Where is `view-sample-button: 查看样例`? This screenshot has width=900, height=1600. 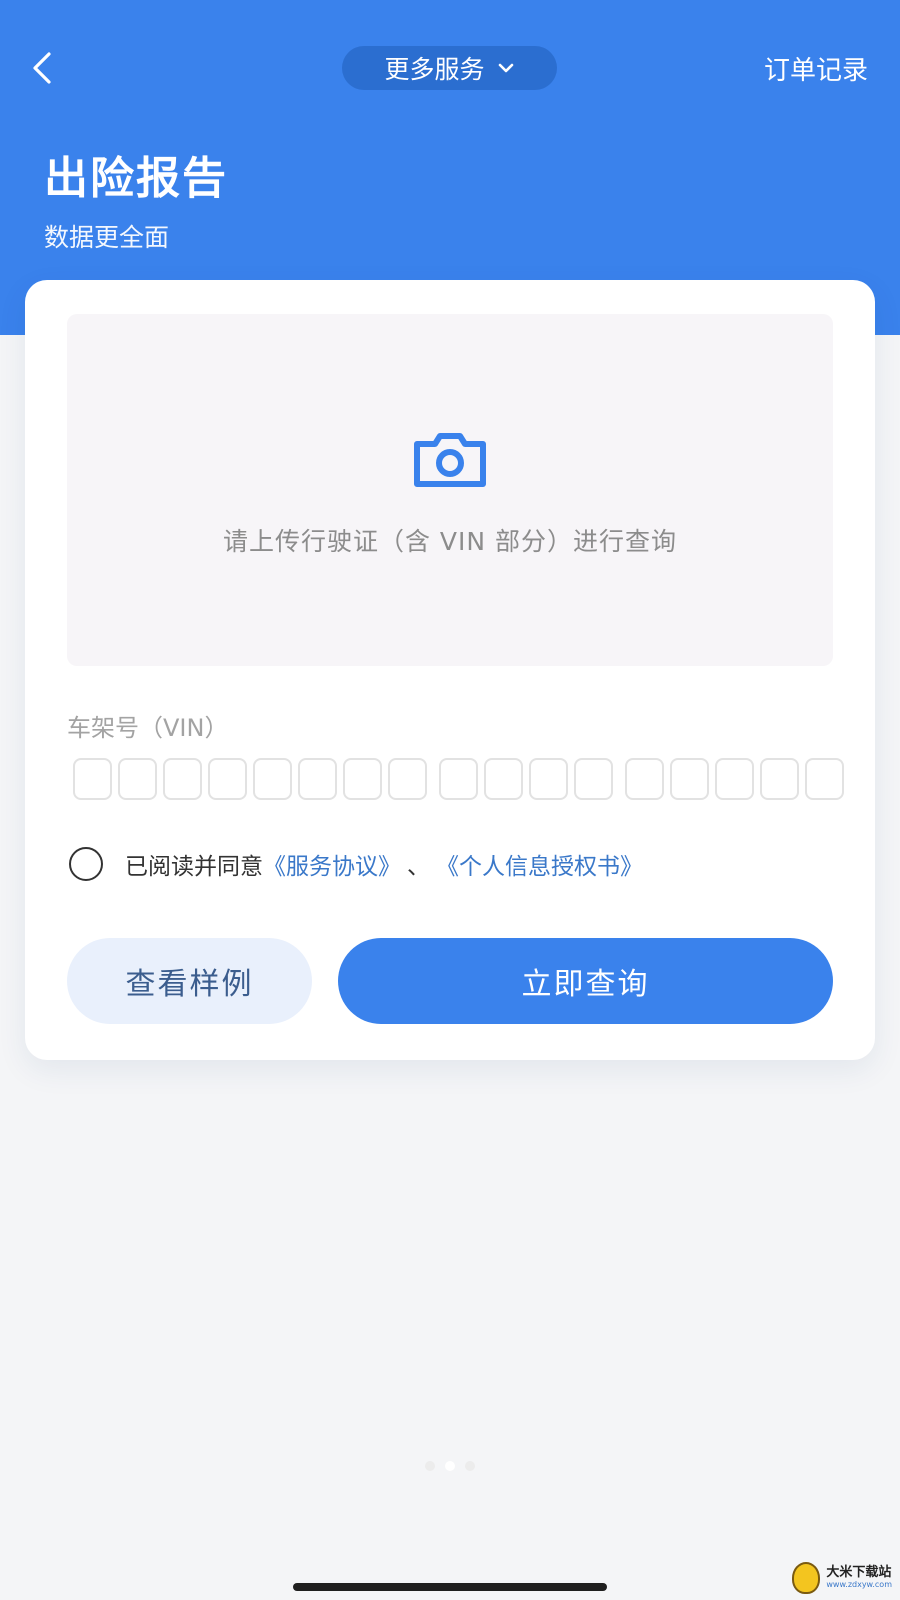
view-sample-button: 查看样例 is located at coordinates (189, 981).